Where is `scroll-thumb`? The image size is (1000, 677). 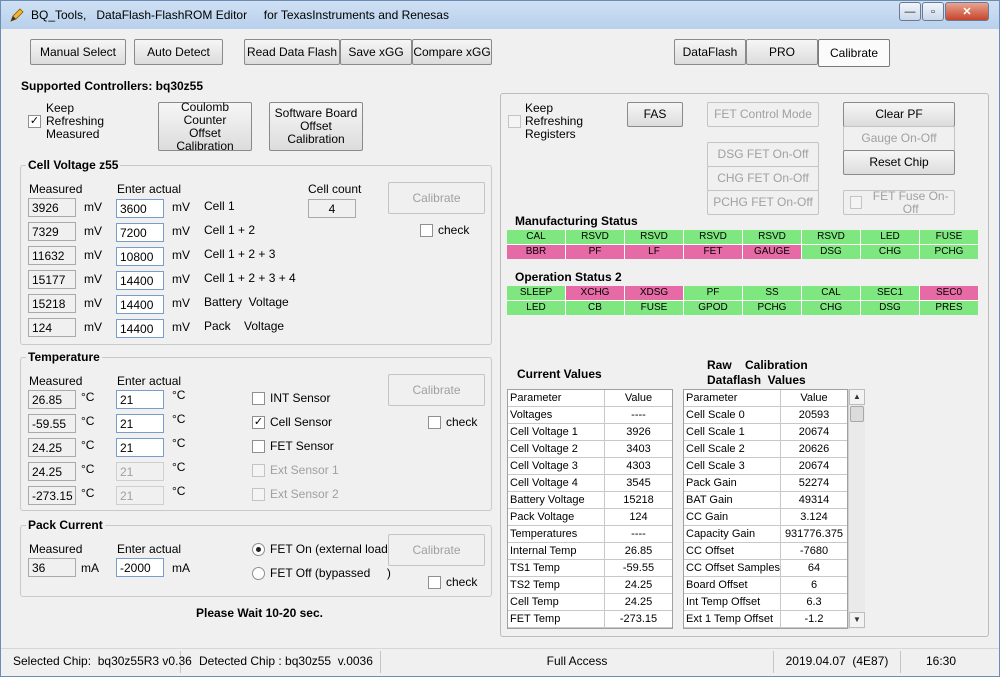 scroll-thumb is located at coordinates (857, 414).